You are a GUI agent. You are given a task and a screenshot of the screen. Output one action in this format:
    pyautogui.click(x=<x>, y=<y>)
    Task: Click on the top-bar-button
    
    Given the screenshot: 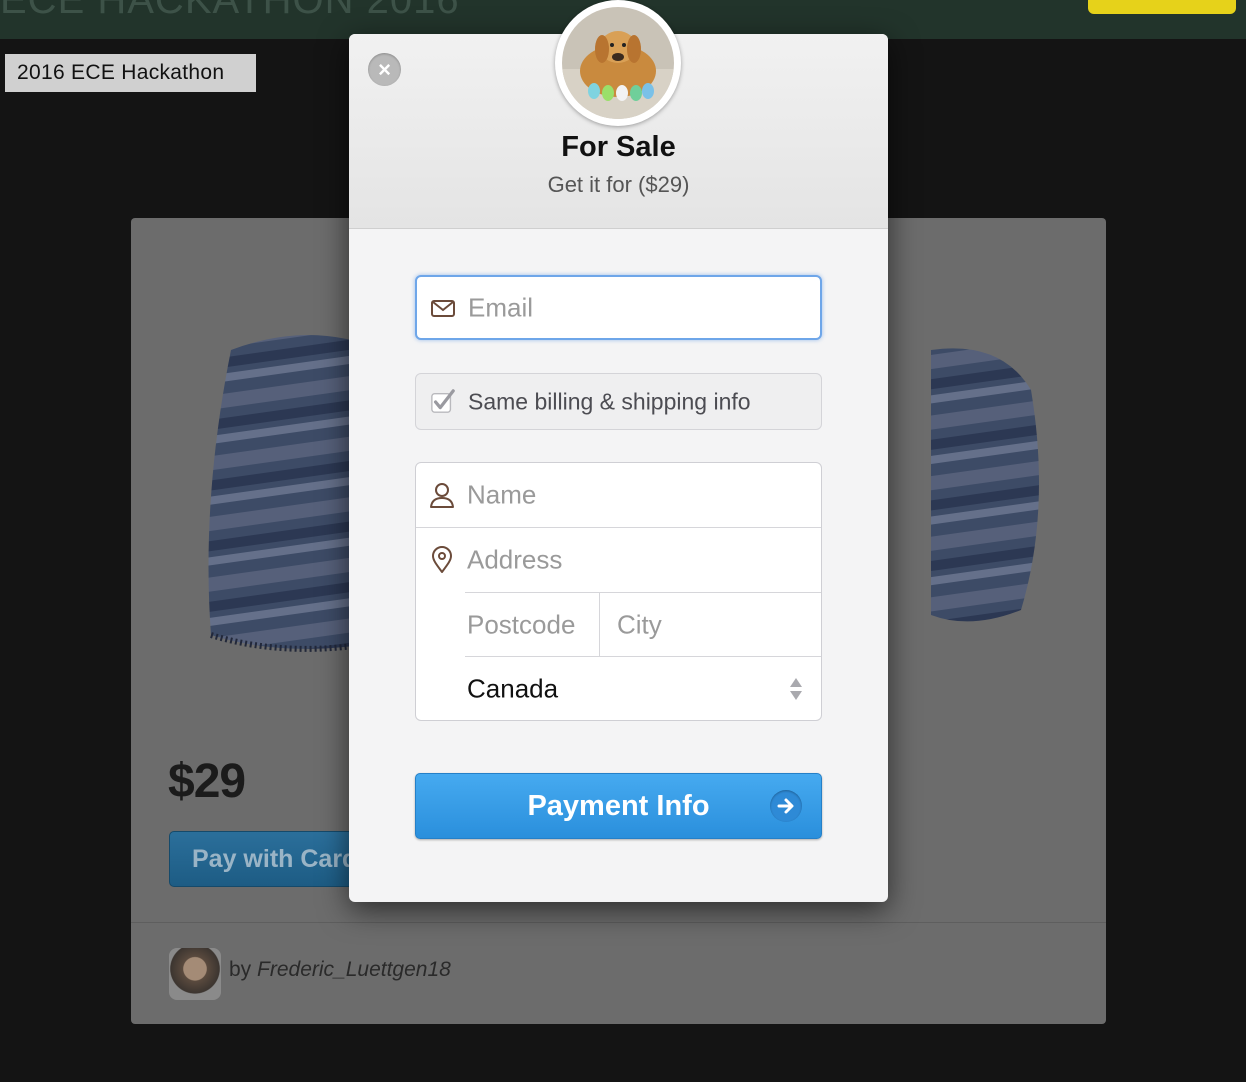 What is the action you would take?
    pyautogui.click(x=1162, y=7)
    